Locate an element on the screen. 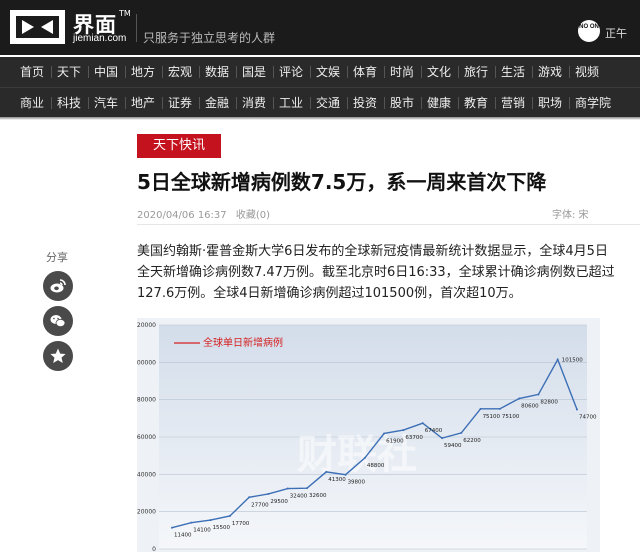 This screenshot has height=552, width=640. nav-secondary-item-13: 营销 is located at coordinates (513, 103).